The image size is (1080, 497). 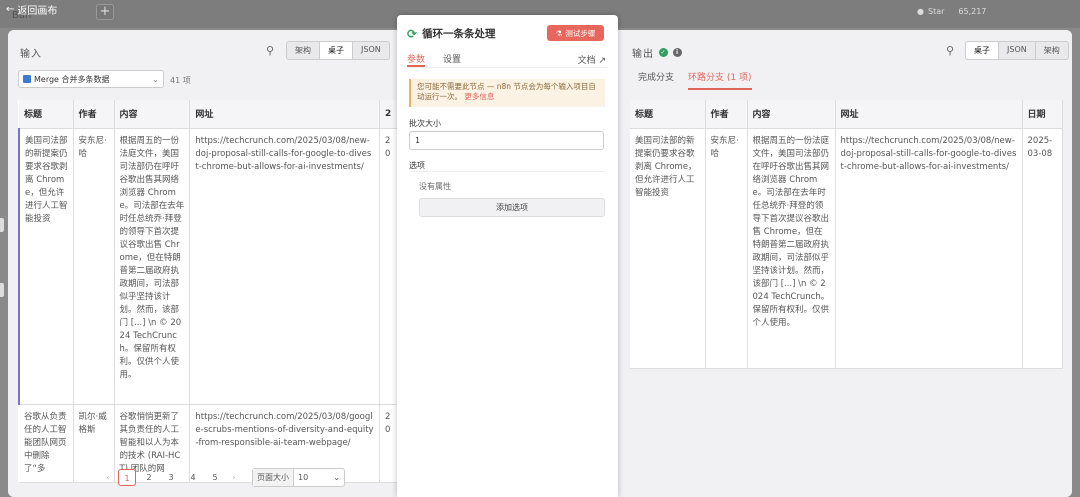 I want to click on output-panel-header: 输出 ✓ i ⚲ 桌子 JSON 架构, so click(x=846, y=50).